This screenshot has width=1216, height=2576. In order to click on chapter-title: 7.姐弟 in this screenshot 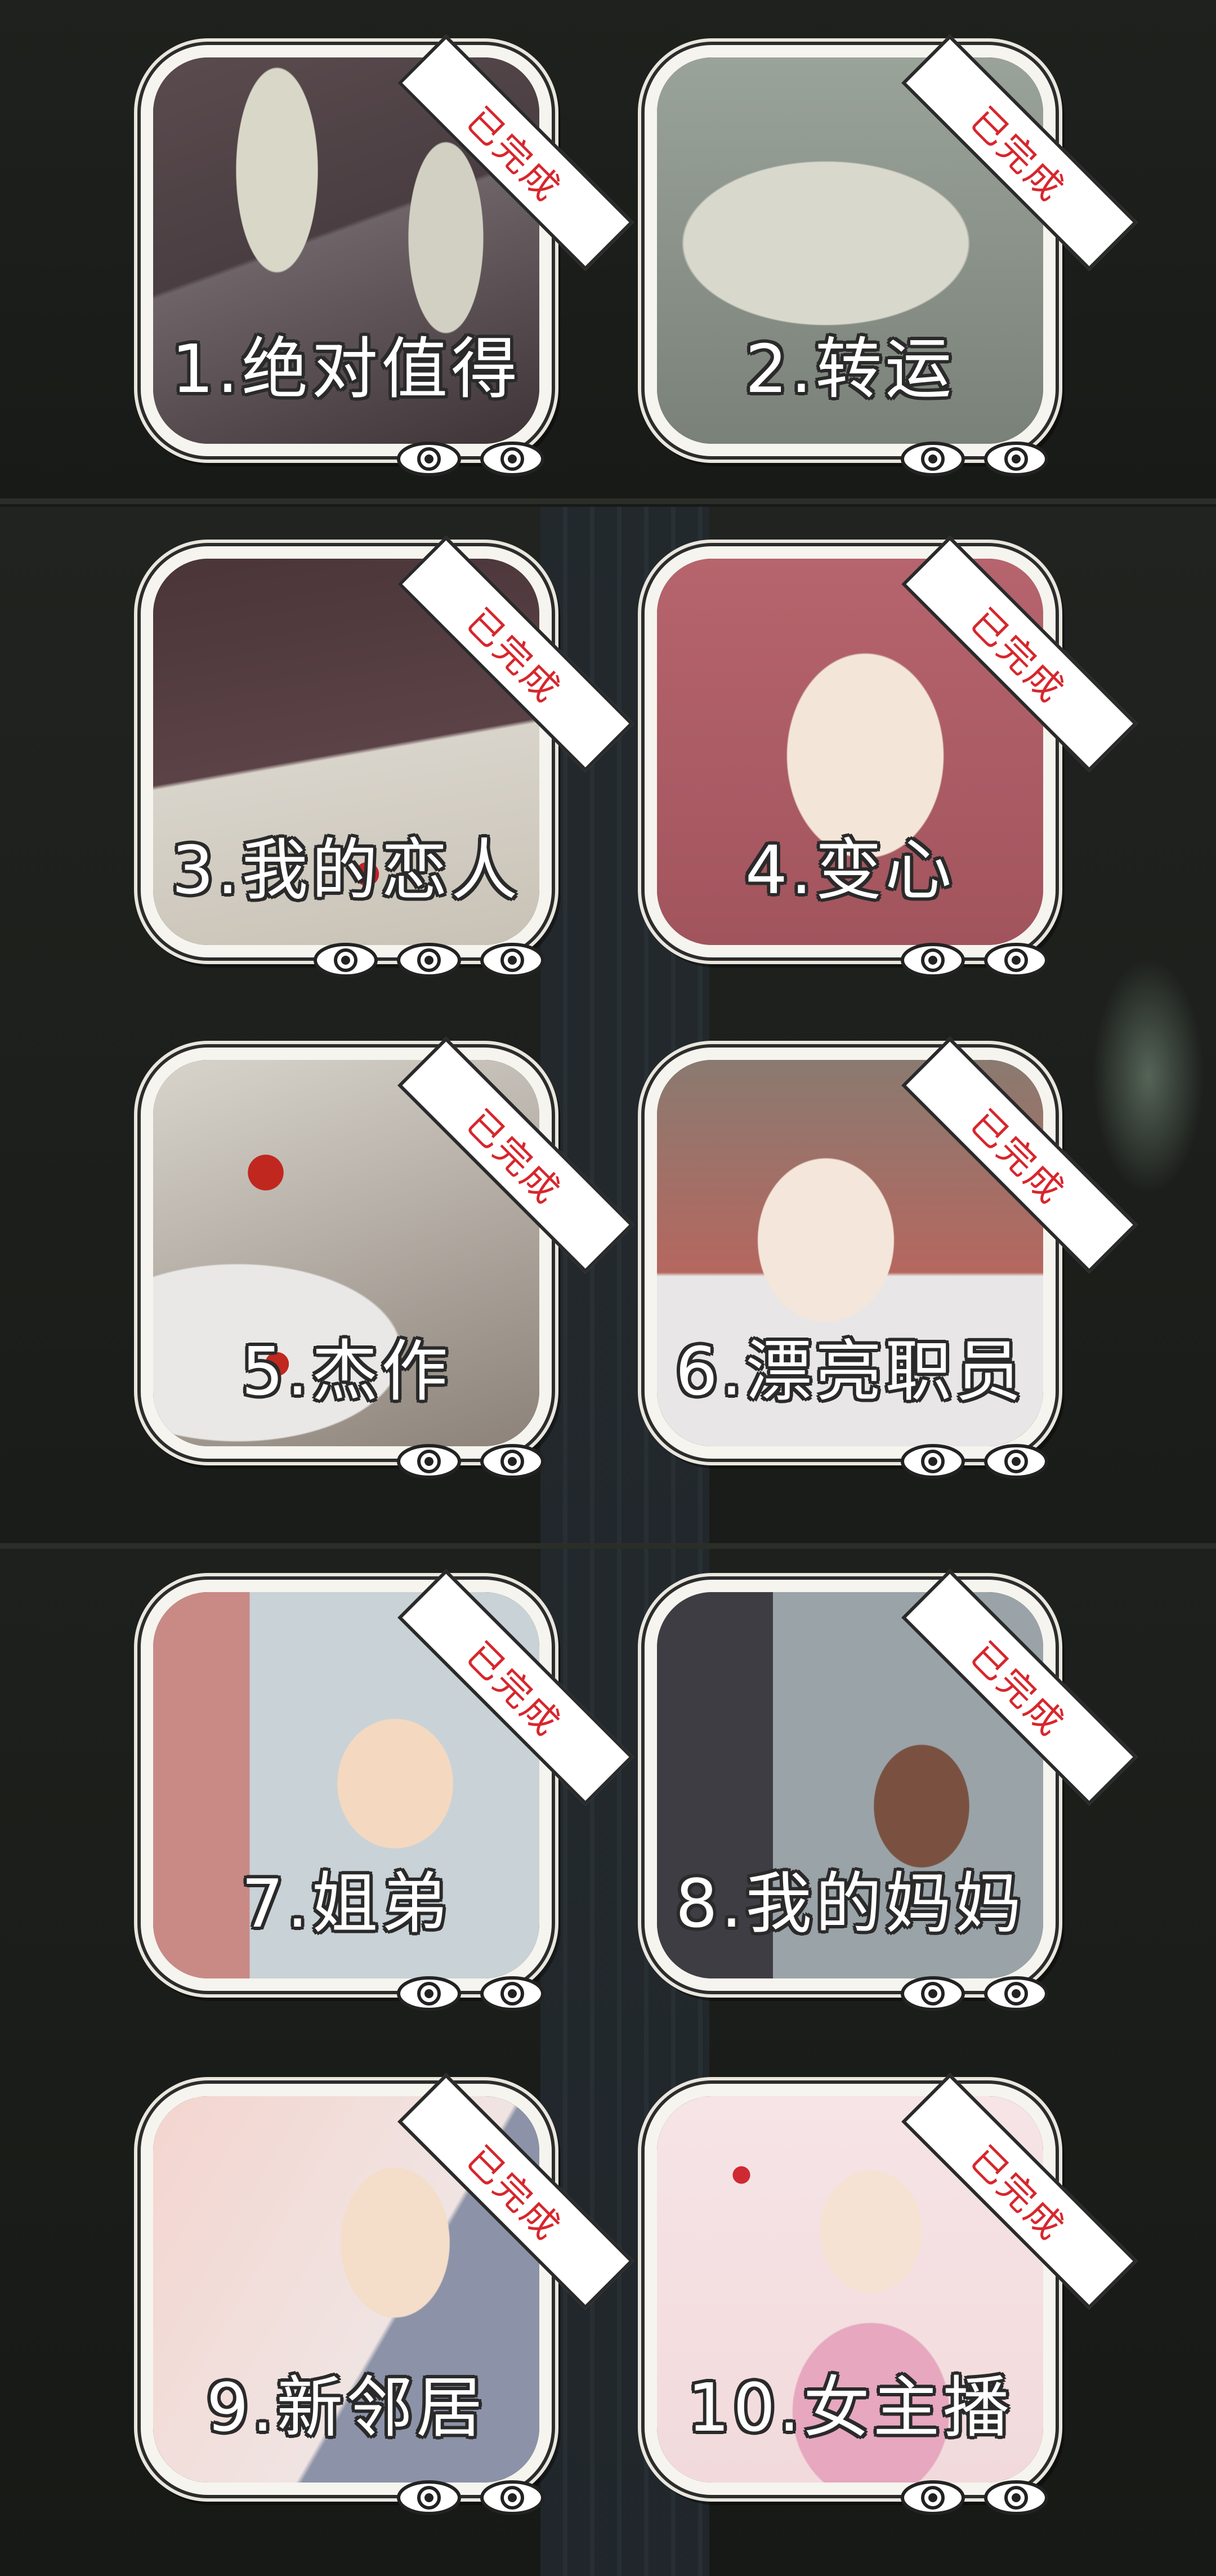, I will do `click(346, 1903)`.